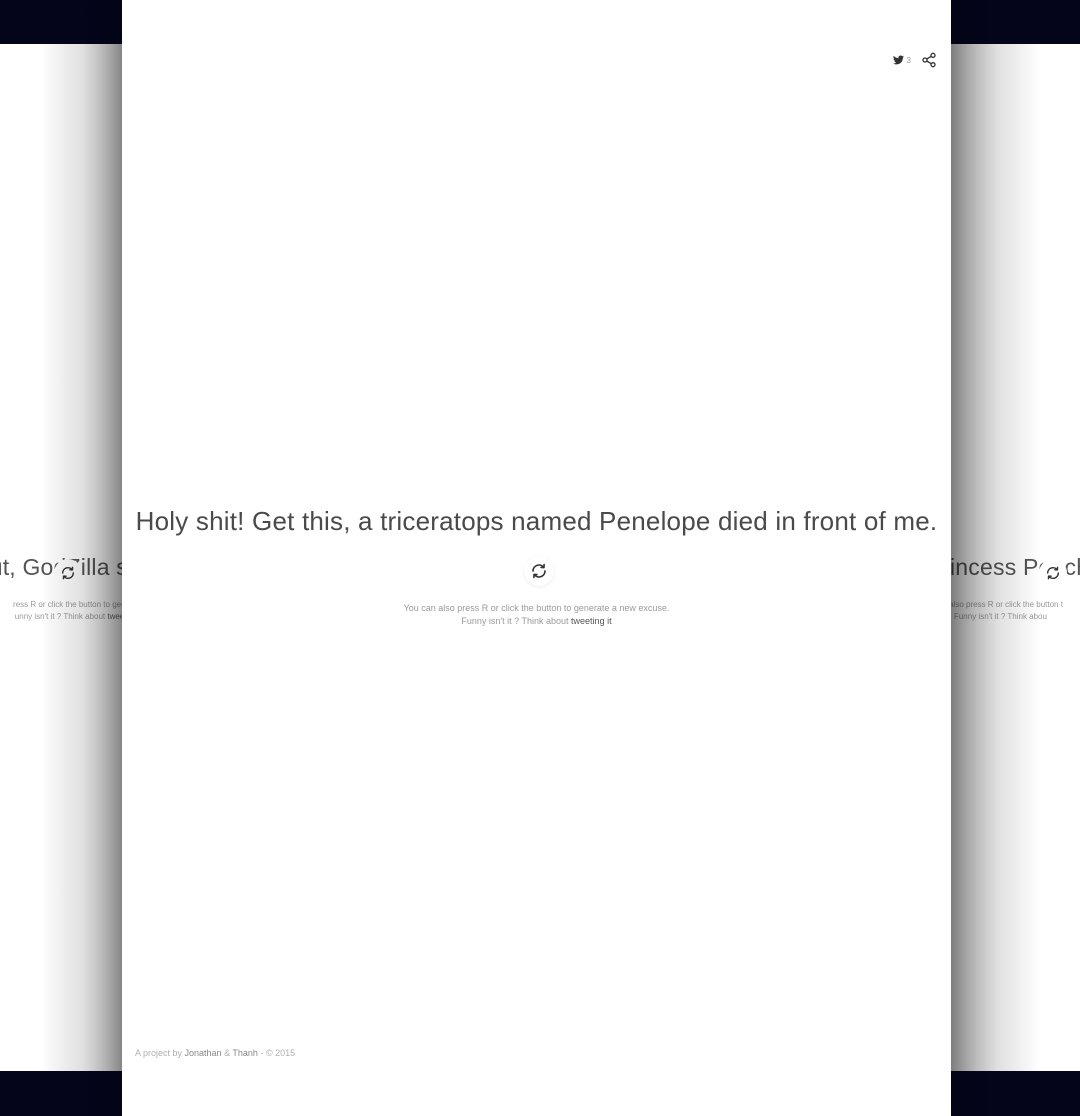 This screenshot has height=1116, width=1080. What do you see at coordinates (1000, 604) in the screenshot?
I see `next-hint-line1: an also press R or click the button t` at bounding box center [1000, 604].